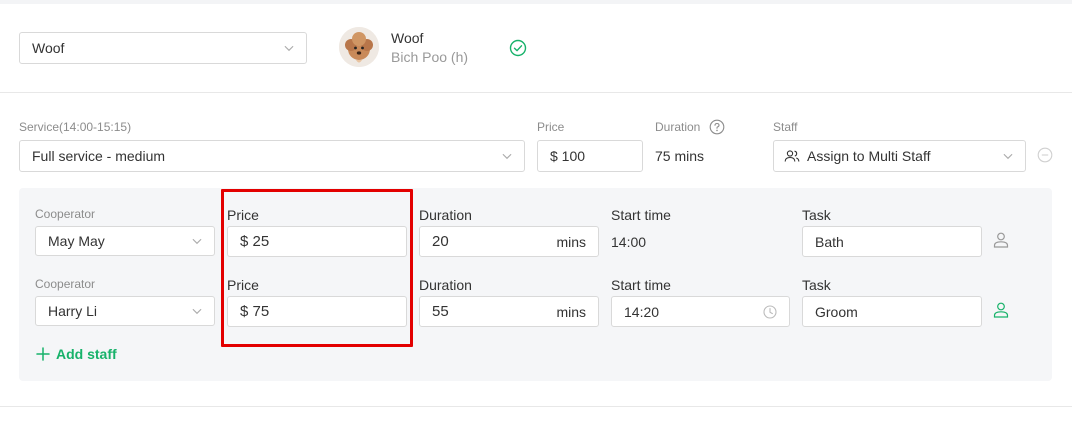 This screenshot has width=1072, height=421. What do you see at coordinates (892, 241) in the screenshot?
I see `cooperator-task-input: Bath` at bounding box center [892, 241].